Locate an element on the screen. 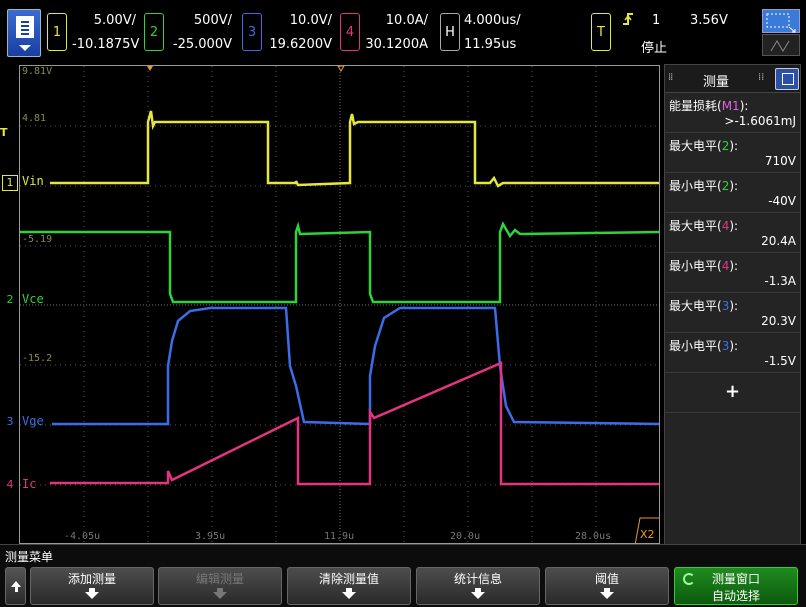  measurement-name: 能量损耗 is located at coordinates (693, 106).